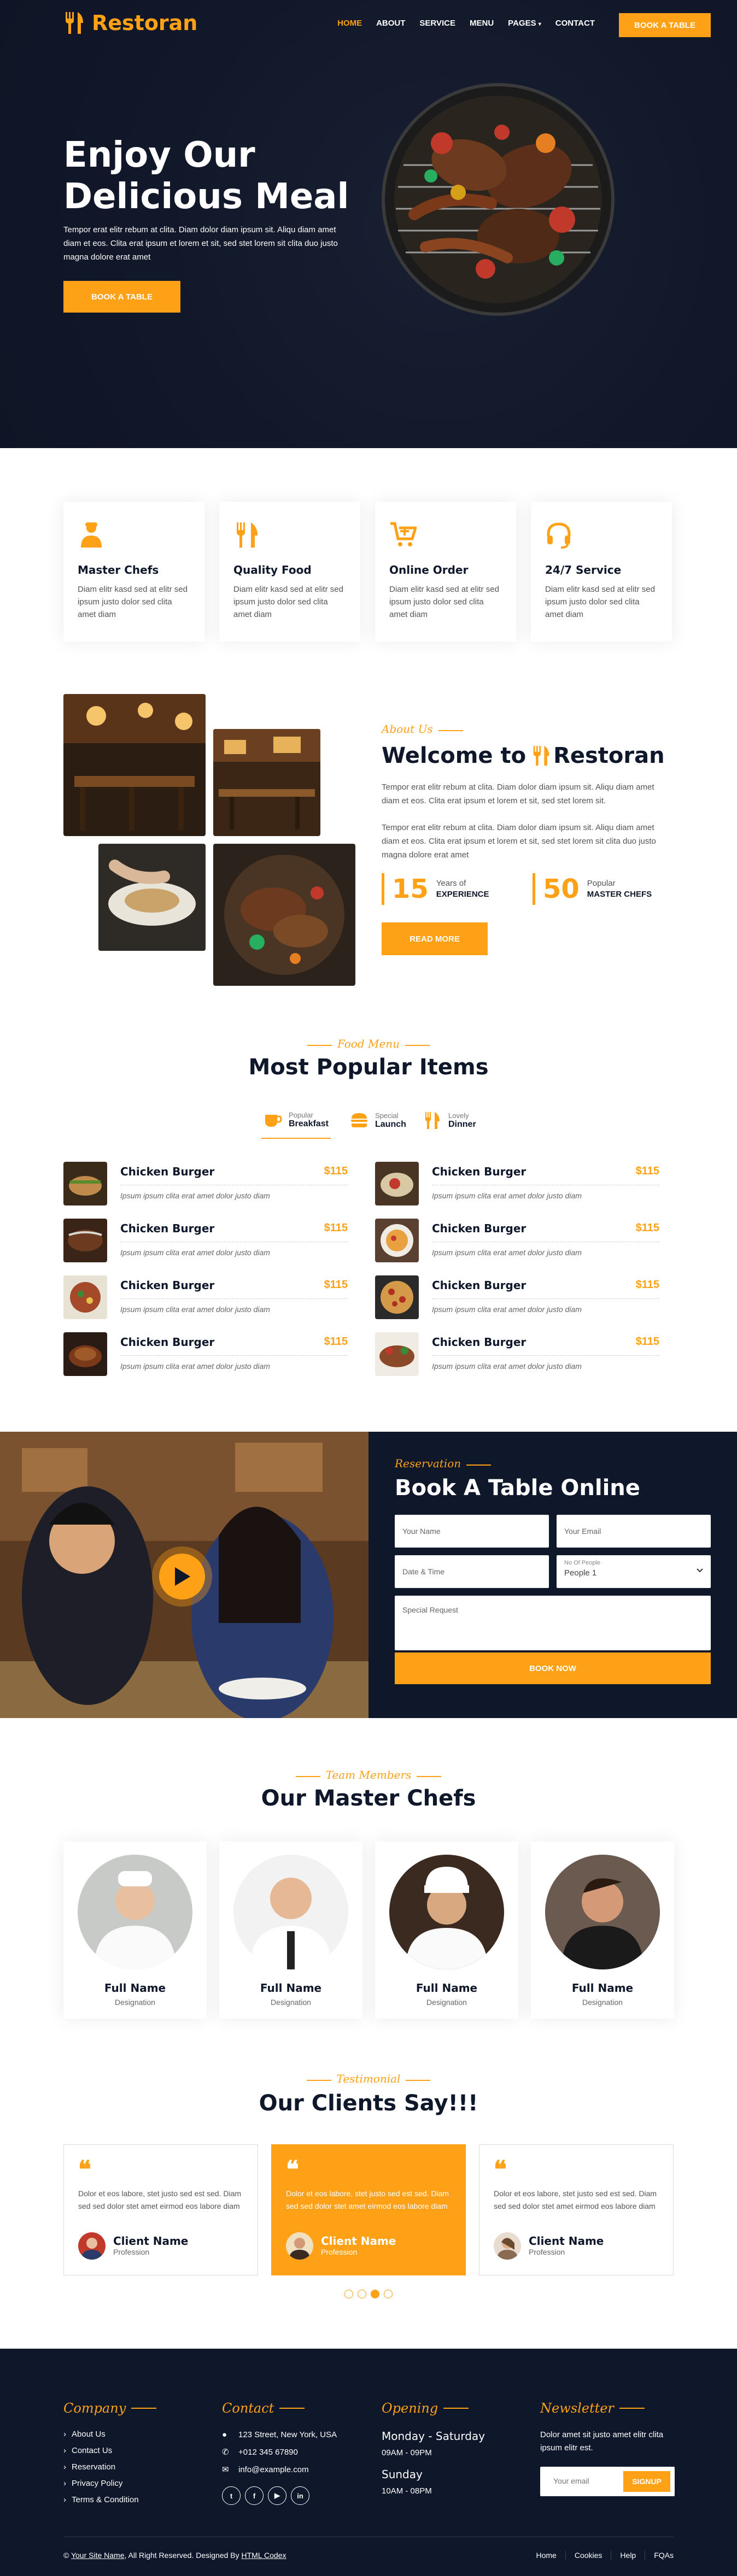 The height and width of the screenshot is (2576, 737). I want to click on counter-label: Years of EXPERIENCE, so click(462, 889).